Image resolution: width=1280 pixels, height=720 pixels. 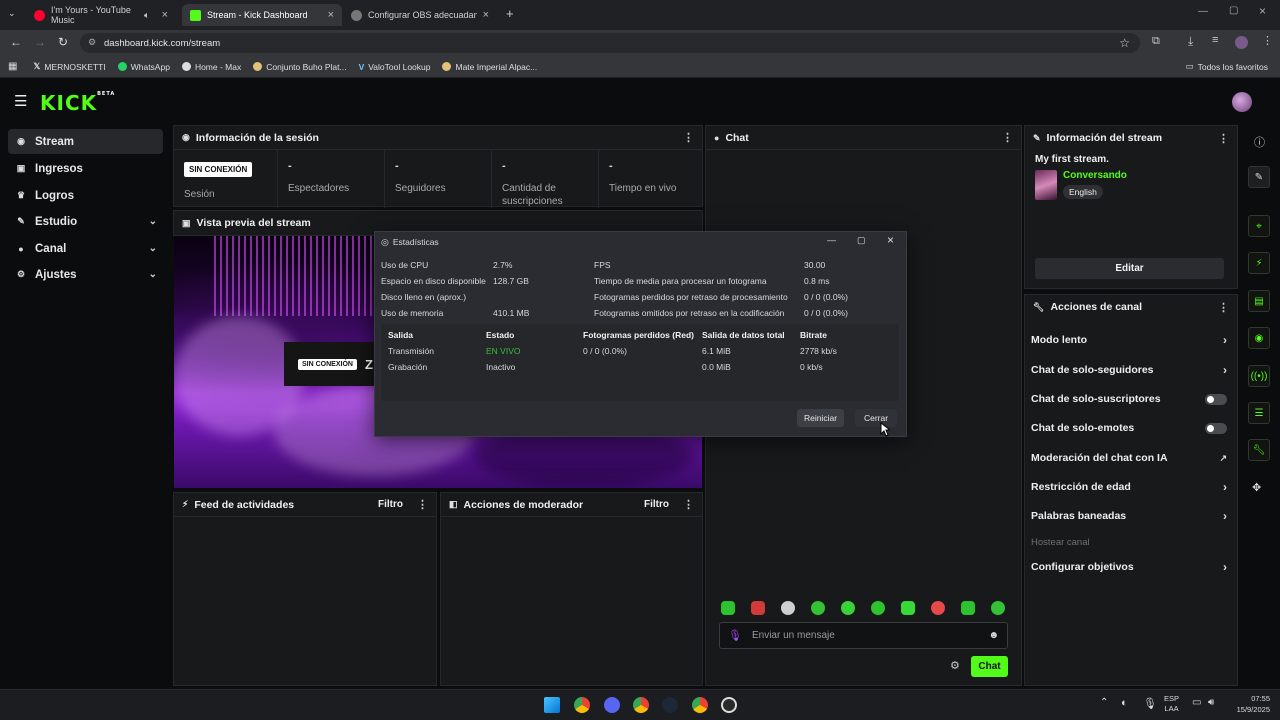 I want to click on user-avatar, so click(x=1242, y=102).